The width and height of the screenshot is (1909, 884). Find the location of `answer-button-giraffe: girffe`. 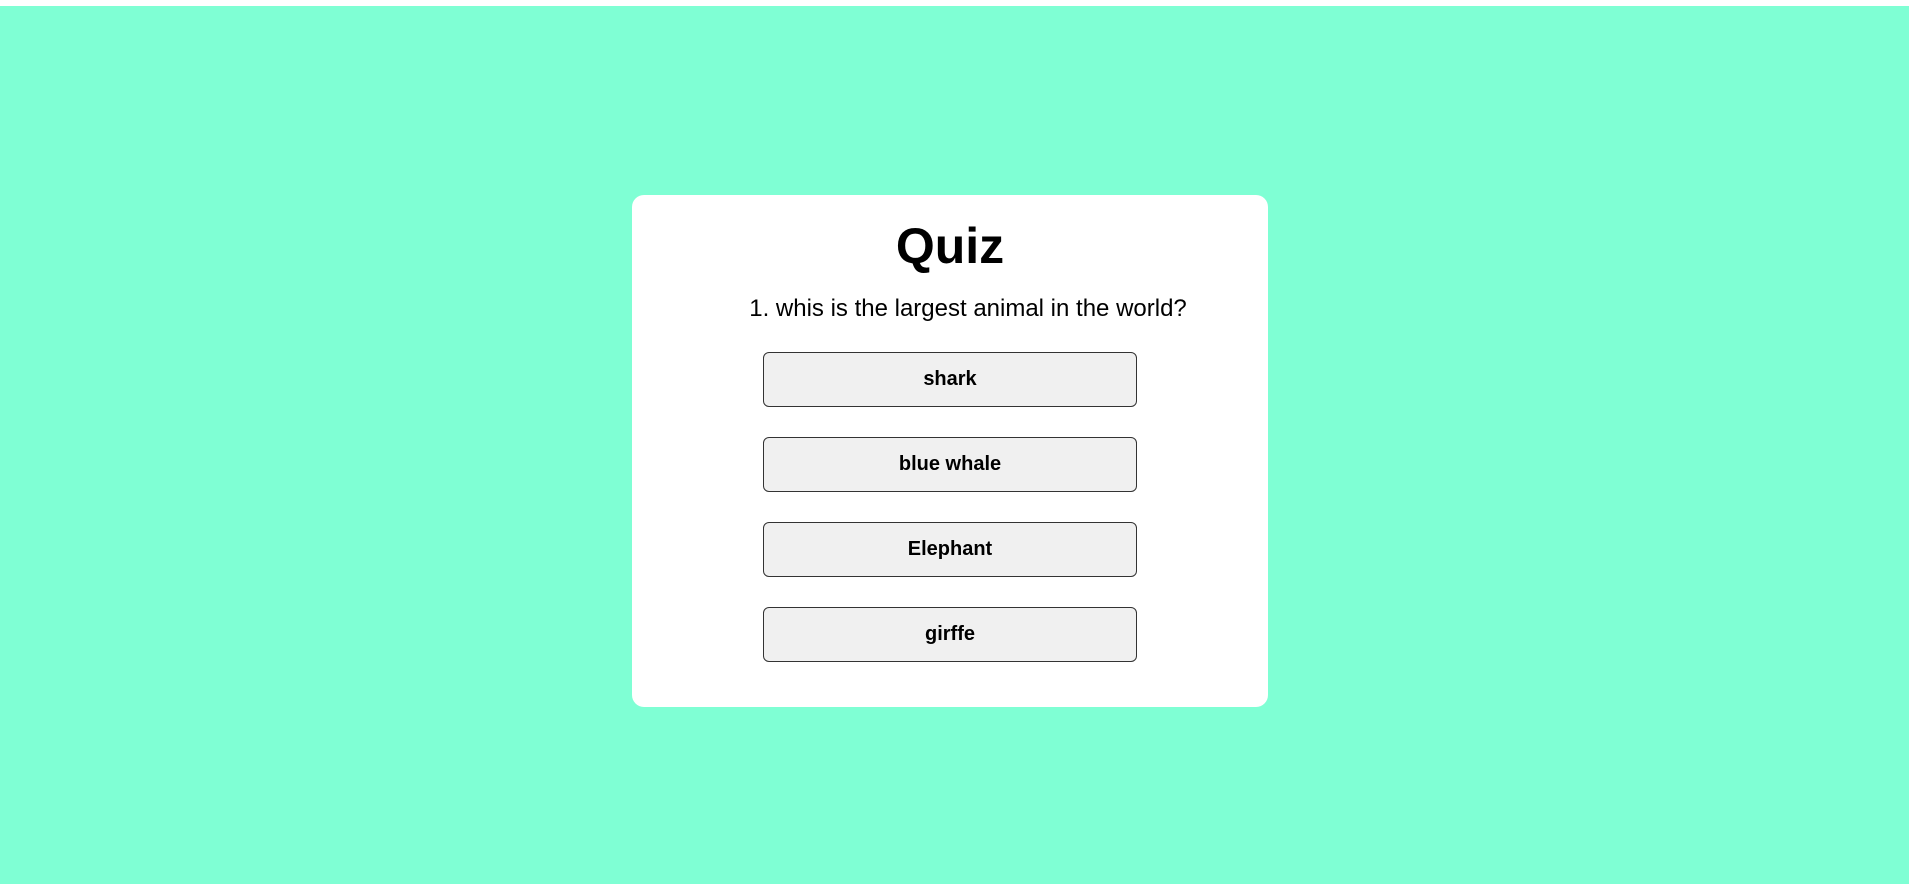

answer-button-giraffe: girffe is located at coordinates (950, 634).